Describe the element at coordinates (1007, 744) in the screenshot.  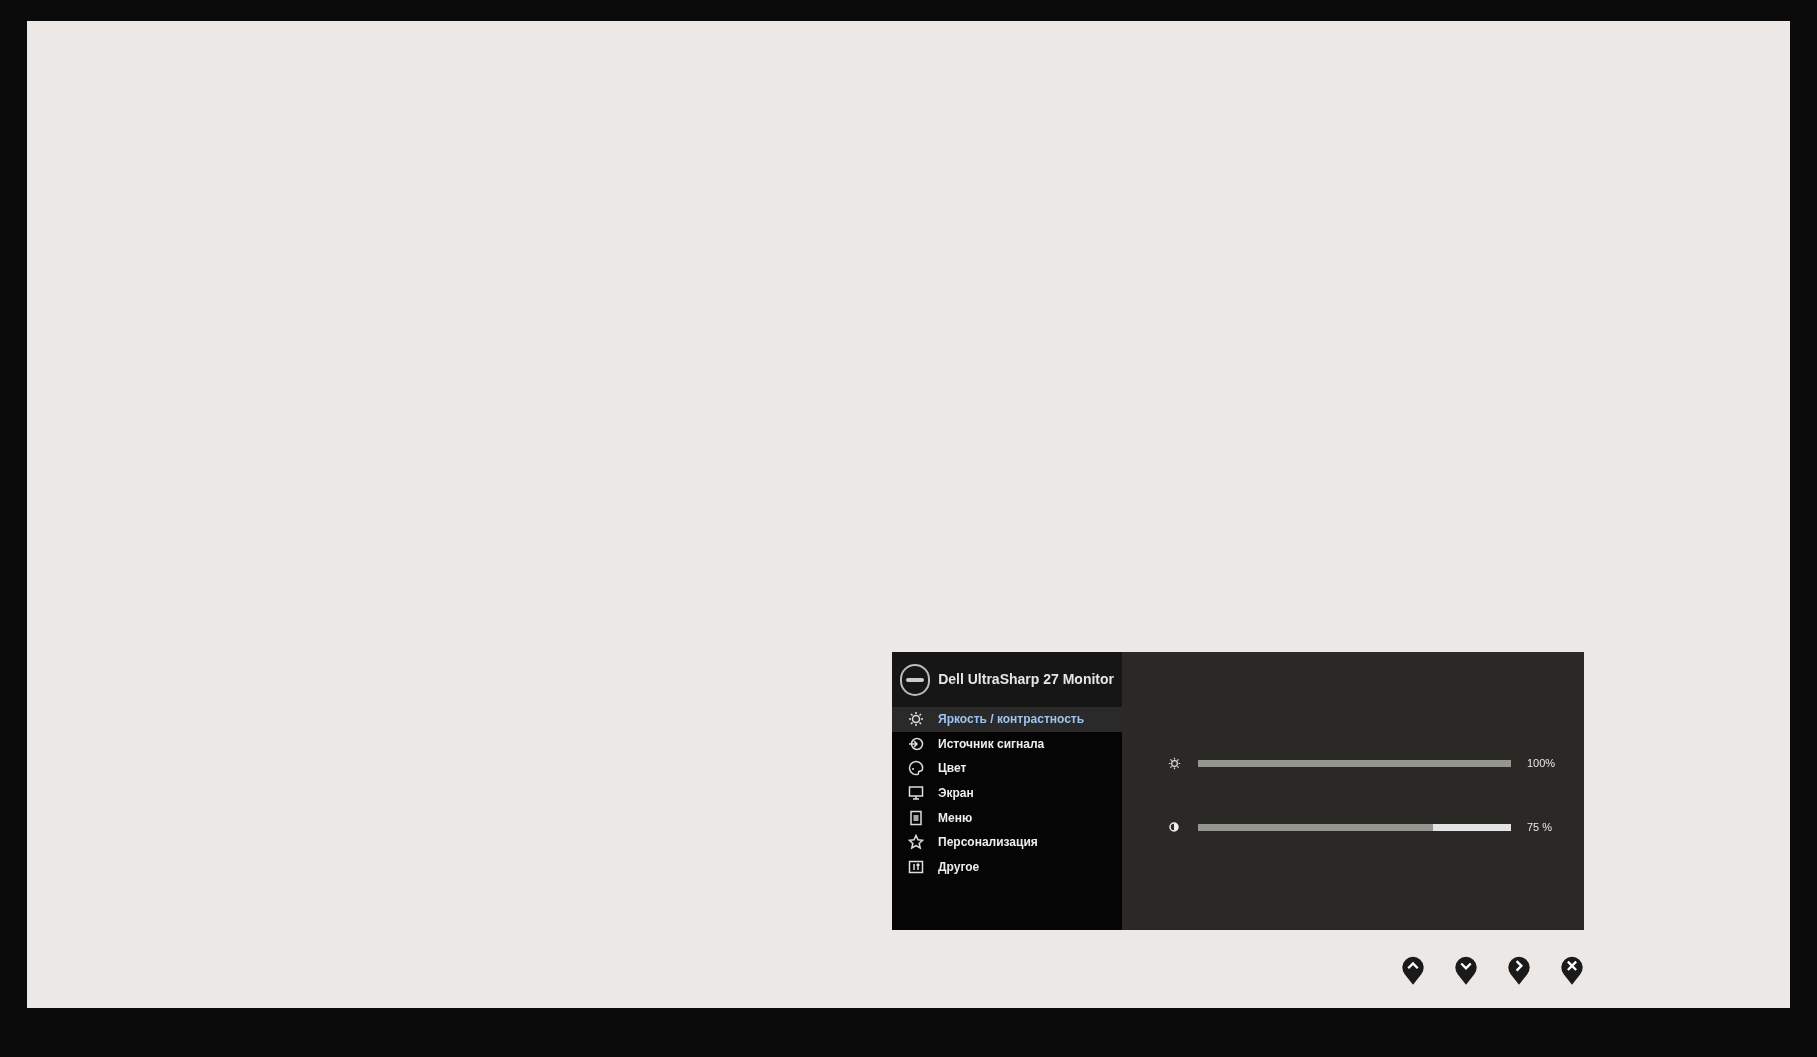
I see `menu-item: Источник сигнала` at that location.